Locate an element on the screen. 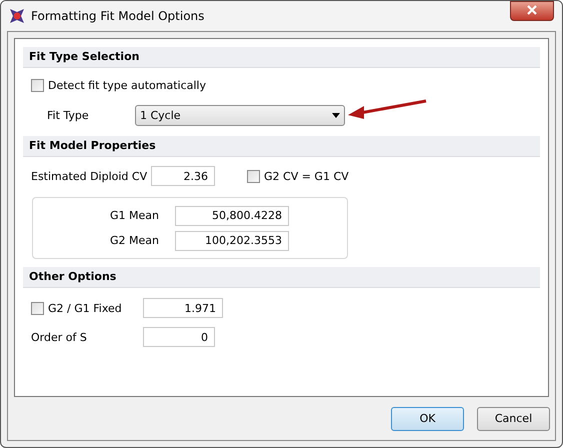 The image size is (563, 448). field-label: Order of S is located at coordinates (59, 337).